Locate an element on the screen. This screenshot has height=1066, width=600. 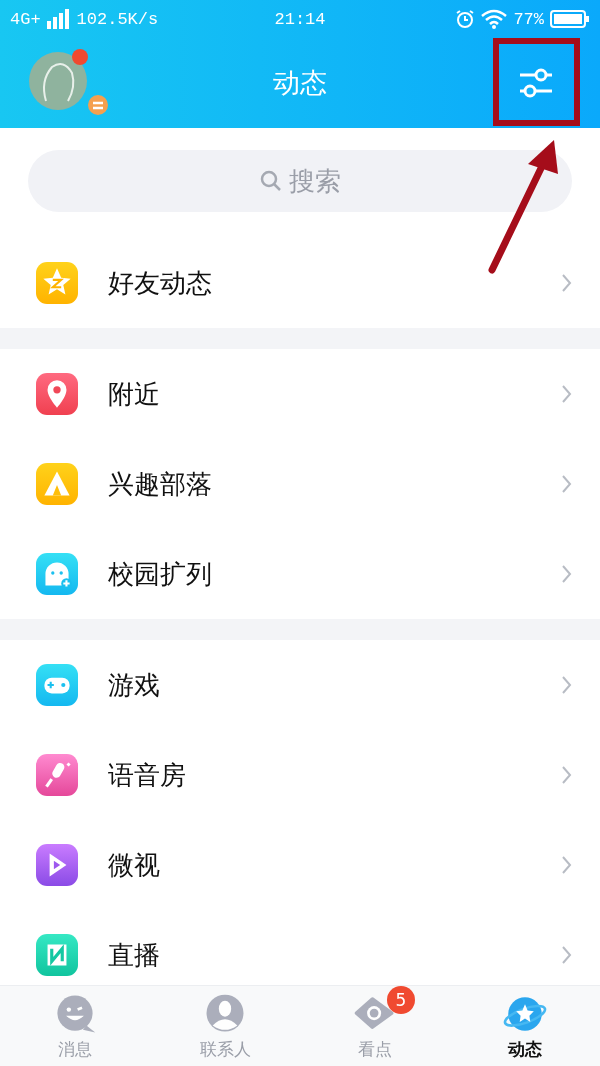
battery-icon is located at coordinates (570, 19).